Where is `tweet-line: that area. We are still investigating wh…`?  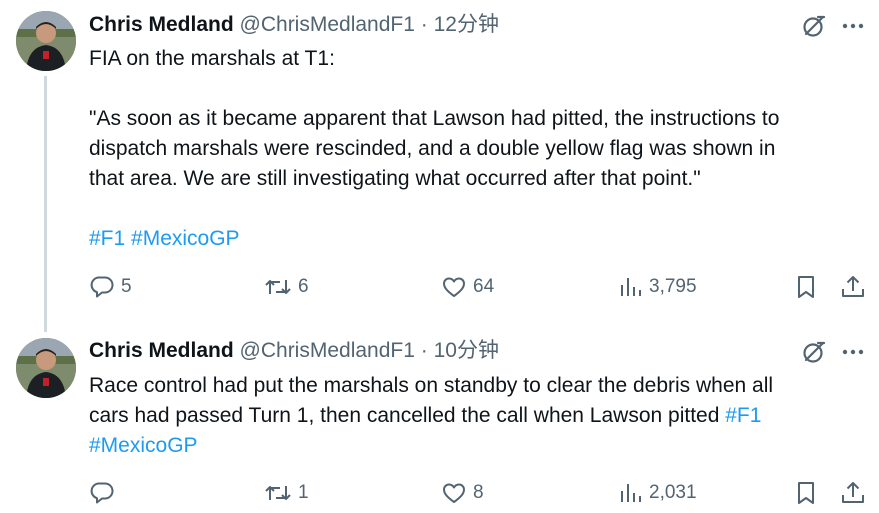 tweet-line: that area. We are still investigating wh… is located at coordinates (395, 178).